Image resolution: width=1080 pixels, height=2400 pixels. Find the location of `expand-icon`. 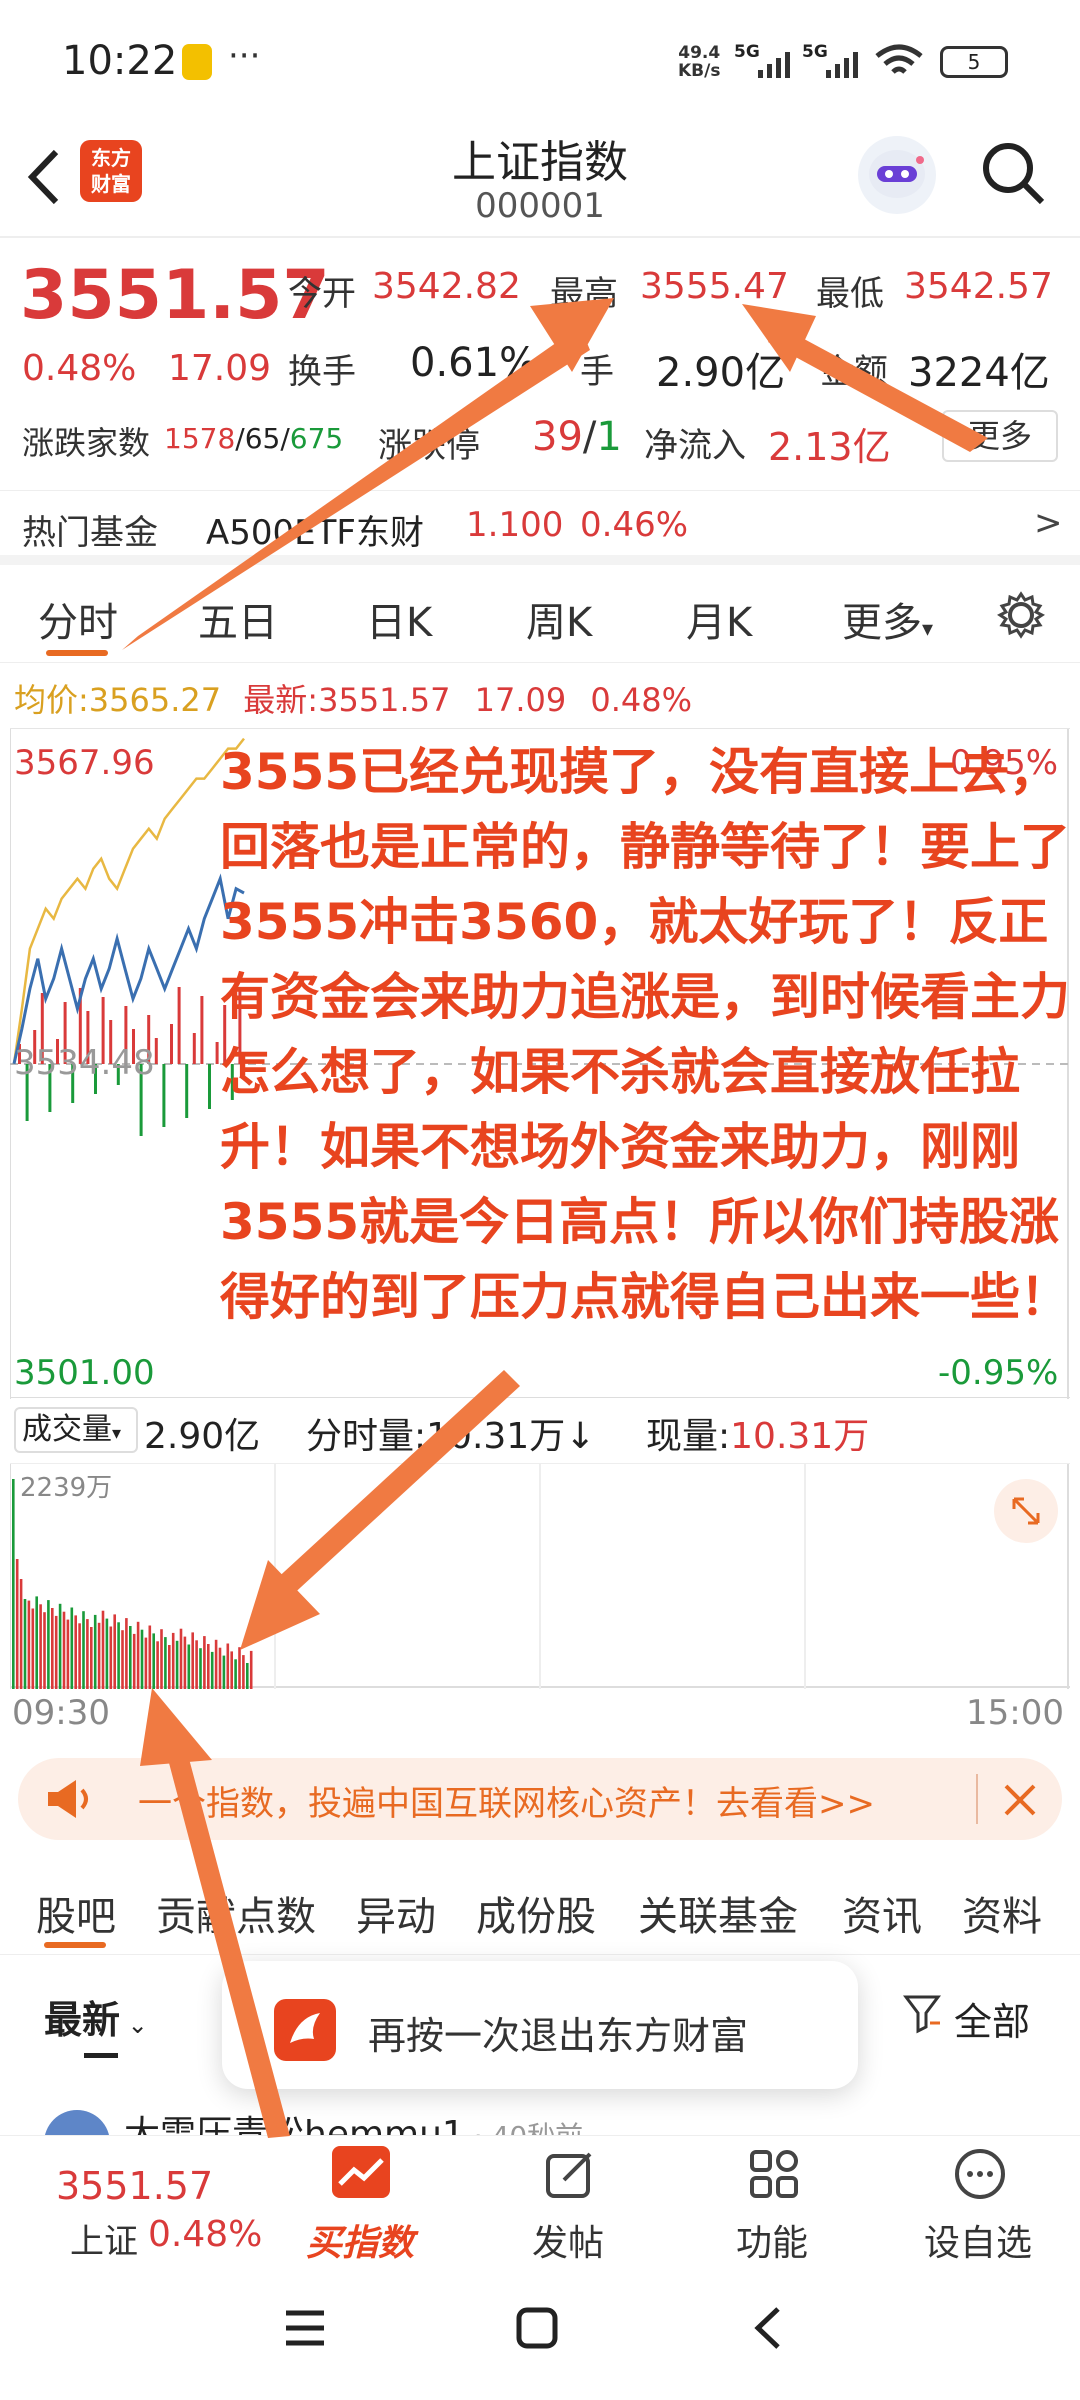

expand-icon is located at coordinates (1026, 1511).